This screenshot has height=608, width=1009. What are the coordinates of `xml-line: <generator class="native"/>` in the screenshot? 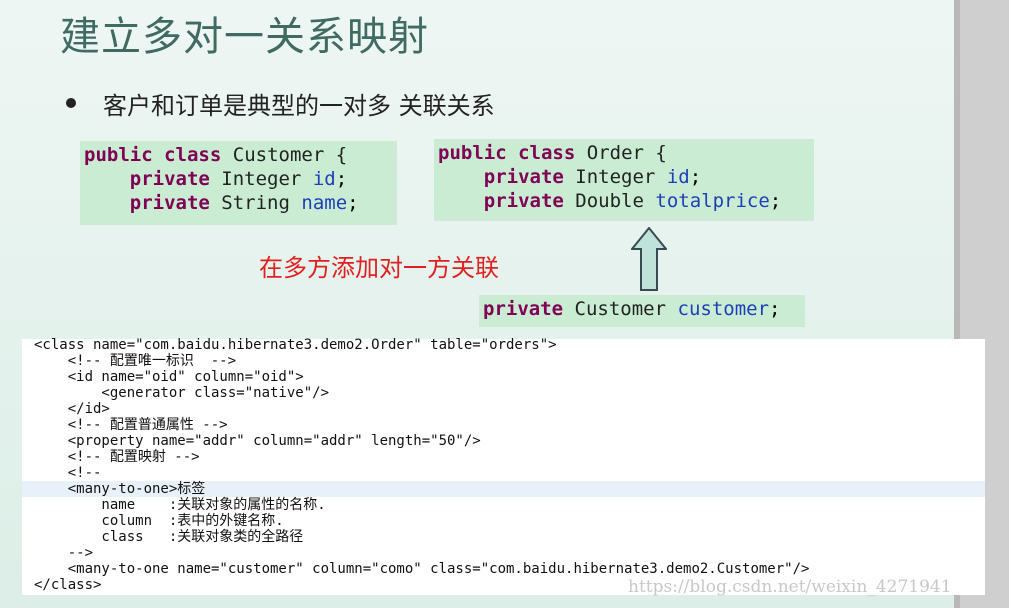 It's located at (182, 393).